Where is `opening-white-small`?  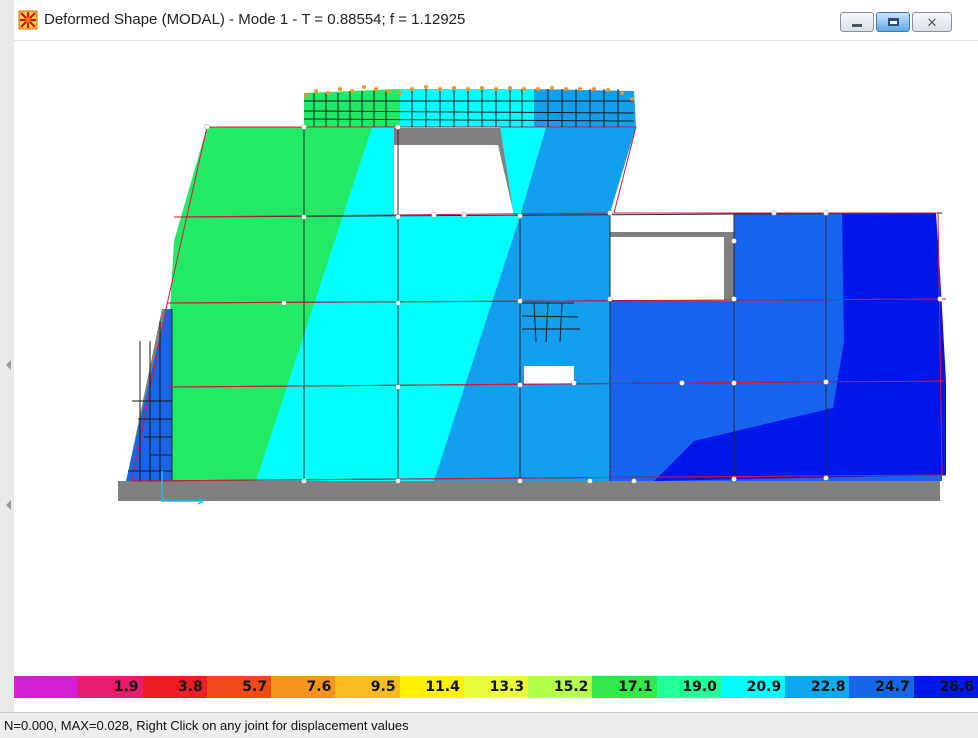 opening-white-small is located at coordinates (549, 375).